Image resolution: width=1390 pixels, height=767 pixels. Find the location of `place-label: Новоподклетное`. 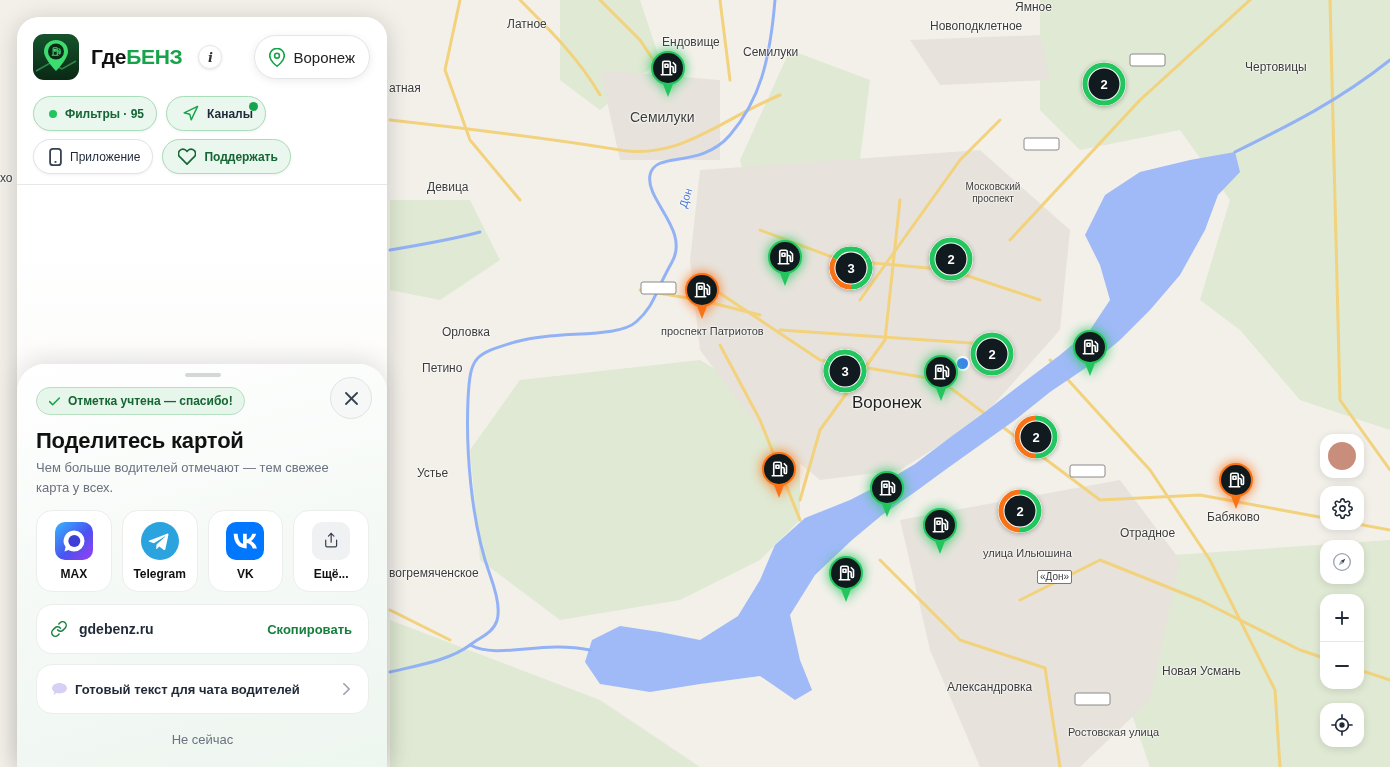

place-label: Новоподклетное is located at coordinates (976, 26).